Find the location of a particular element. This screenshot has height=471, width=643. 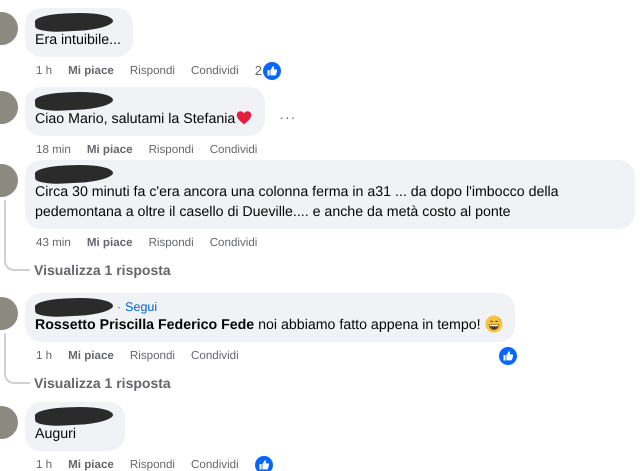

more-options-button: ··· is located at coordinates (287, 117).